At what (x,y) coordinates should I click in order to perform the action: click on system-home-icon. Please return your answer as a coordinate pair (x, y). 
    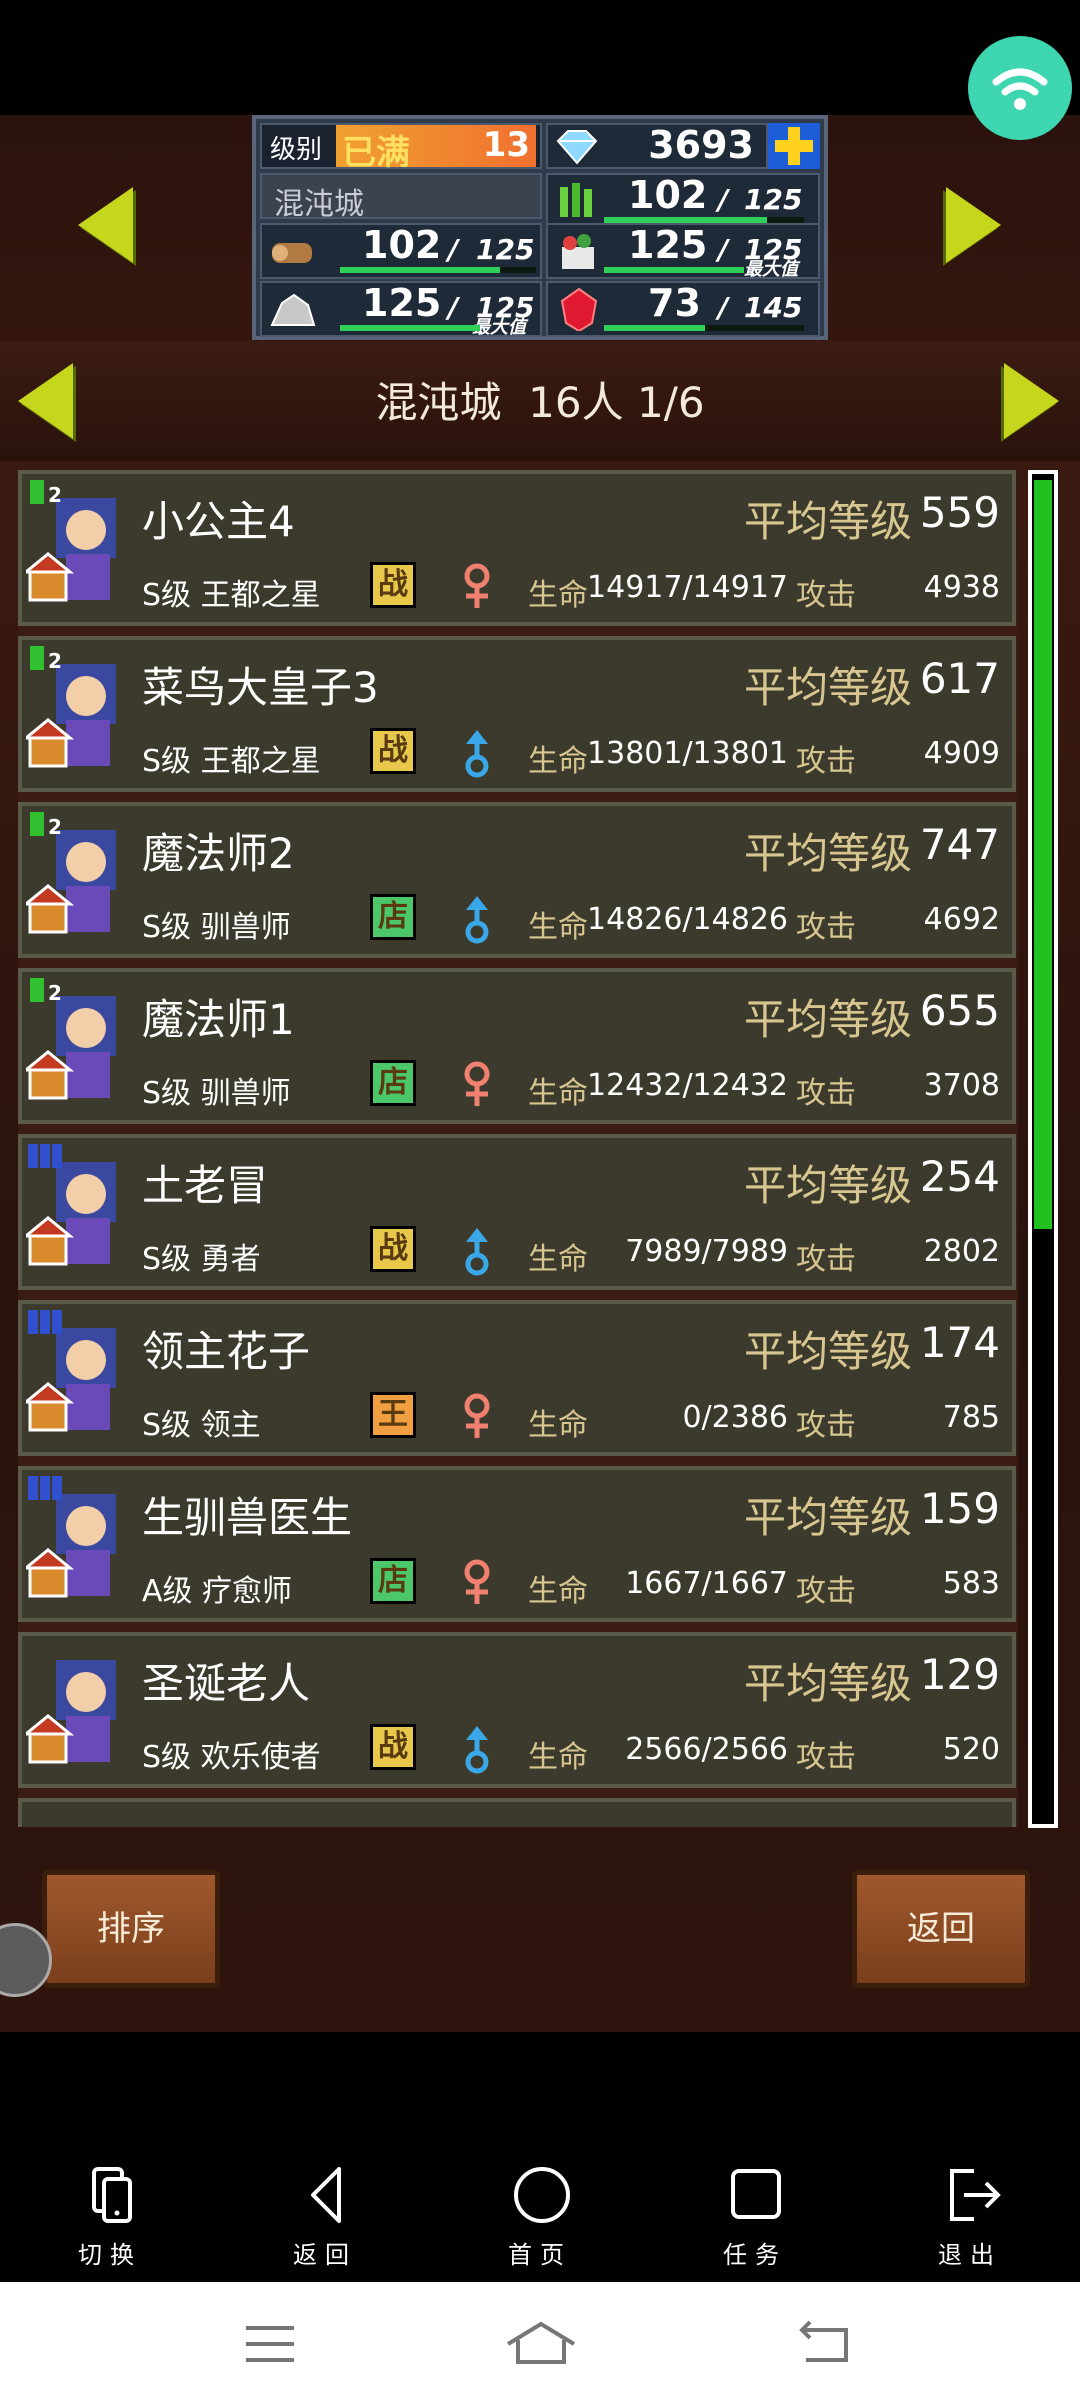
    Looking at the image, I should click on (541, 2343).